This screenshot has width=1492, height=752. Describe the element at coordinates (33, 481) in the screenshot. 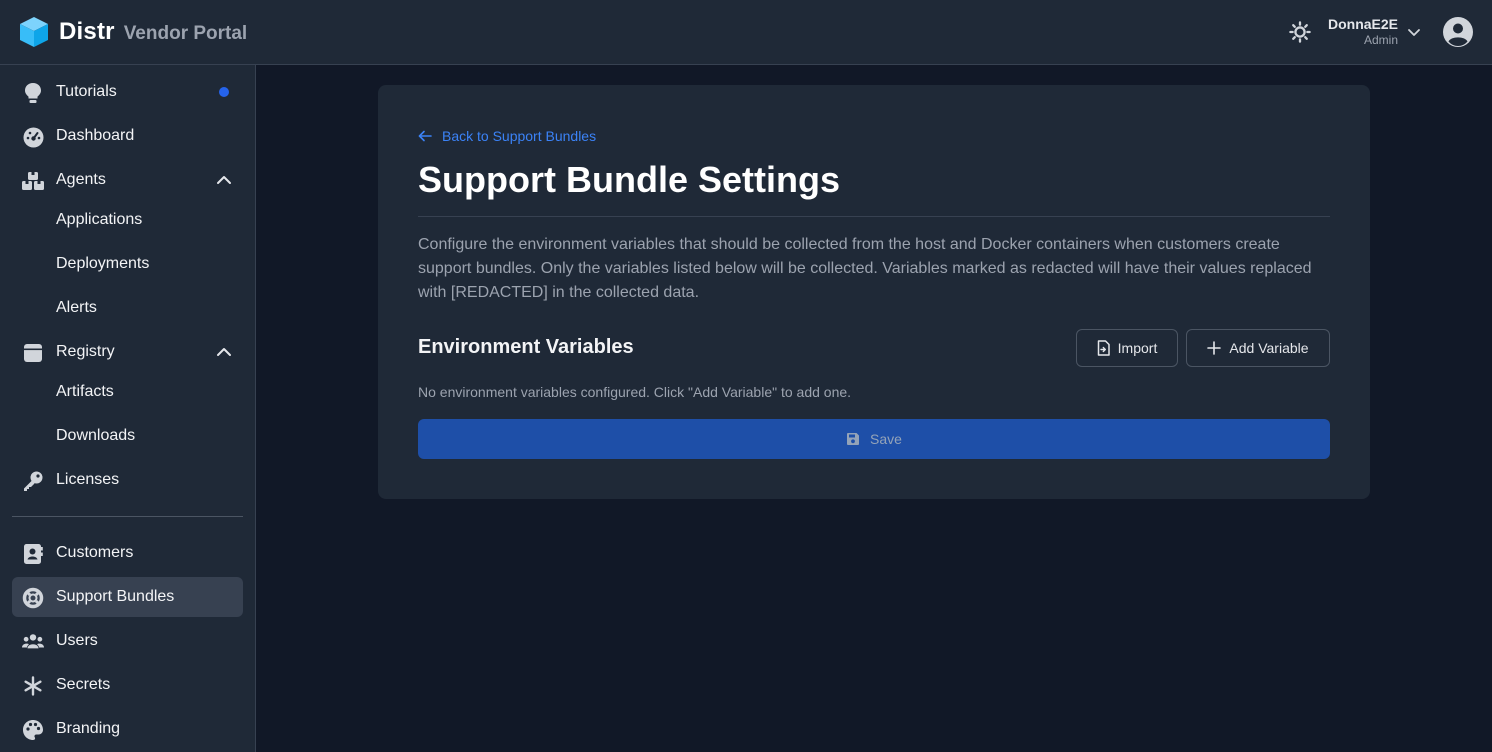

I see `key-icon` at that location.